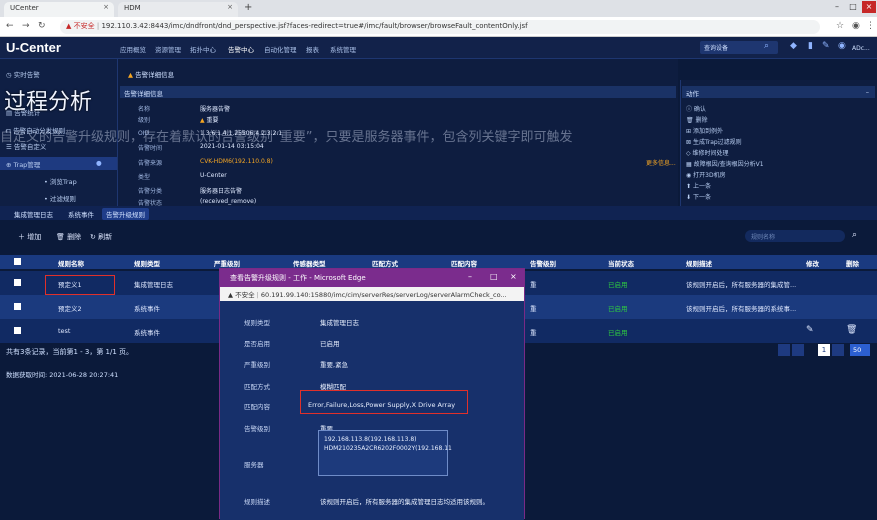 The image size is (877, 520). Describe the element at coordinates (798, 350) in the screenshot. I see `prev-page-button` at that location.